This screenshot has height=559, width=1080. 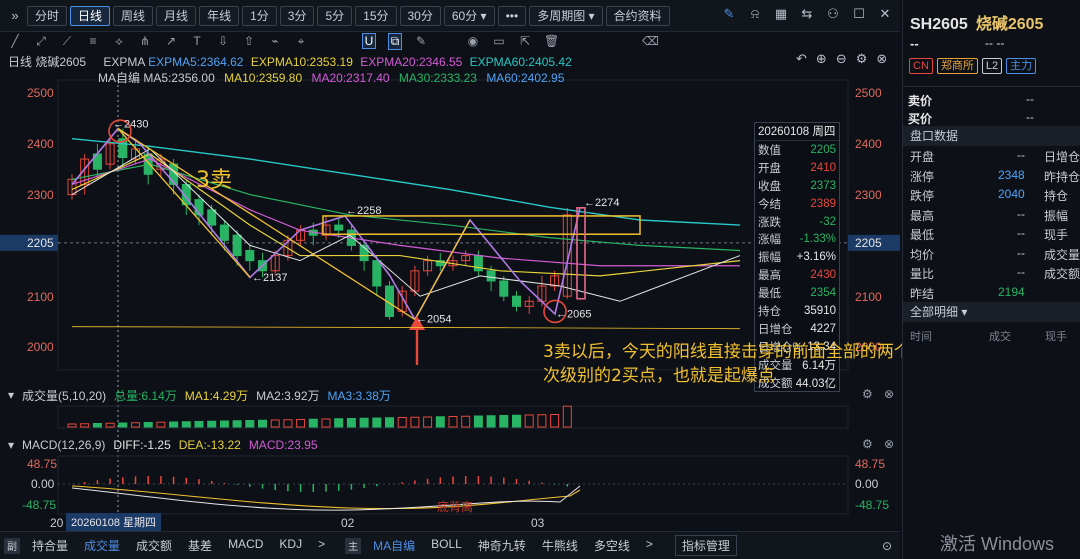 What do you see at coordinates (245, 545) in the screenshot?
I see `sub-indicator-tab: MACD` at bounding box center [245, 545].